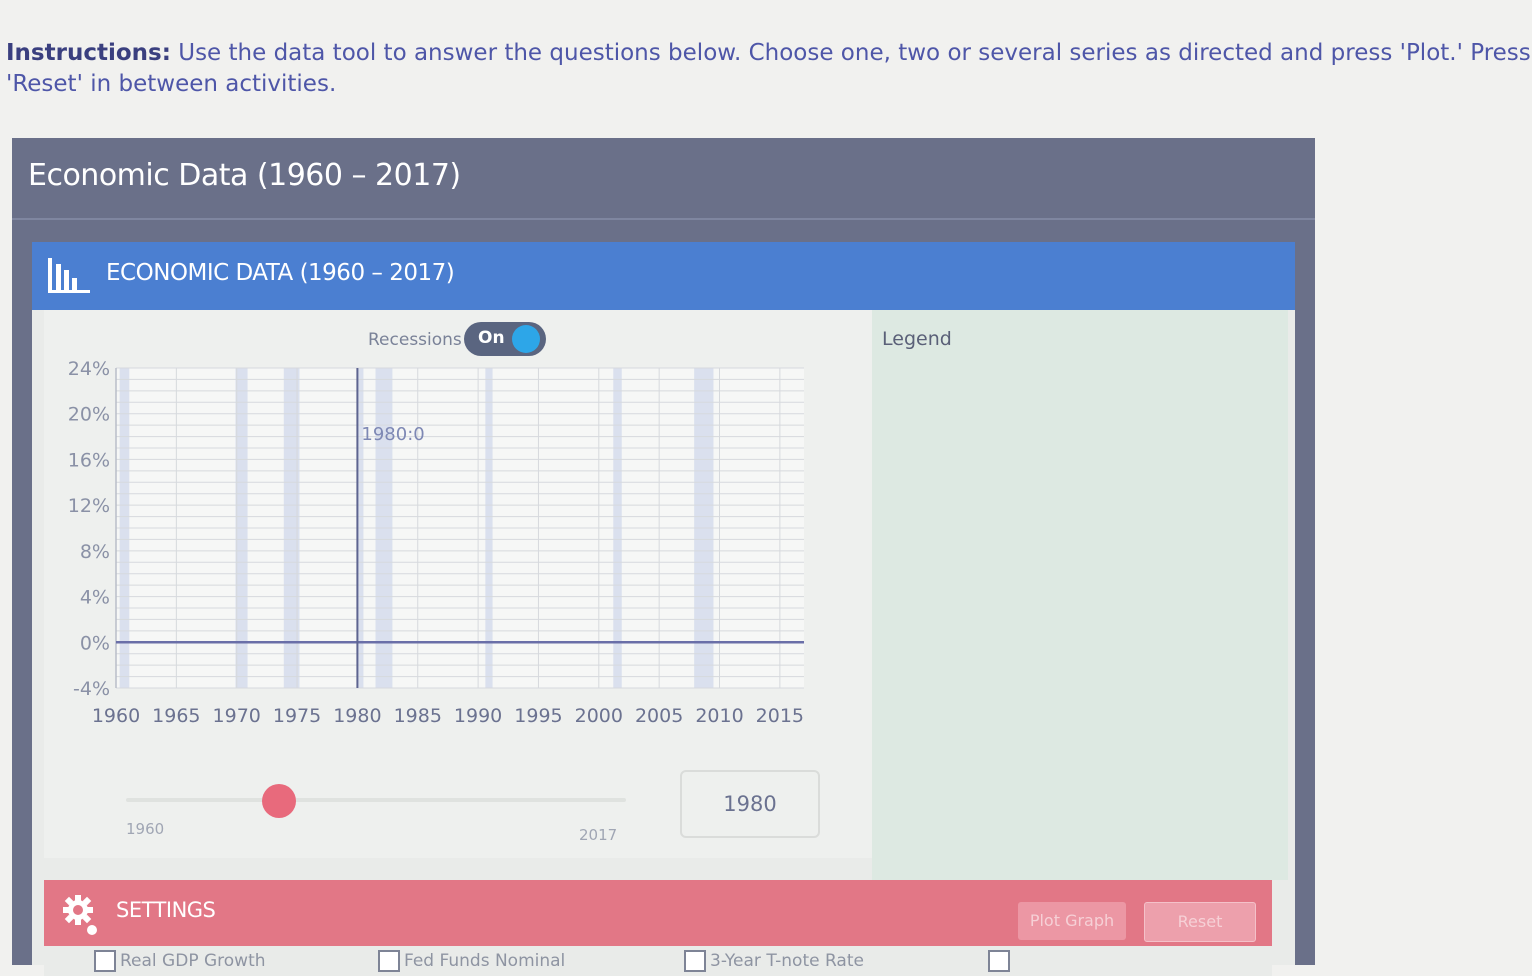 Image resolution: width=1532 pixels, height=976 pixels. Describe the element at coordinates (485, 961) in the screenshot. I see `checkbox-label: Fed Funds Nominal` at that location.